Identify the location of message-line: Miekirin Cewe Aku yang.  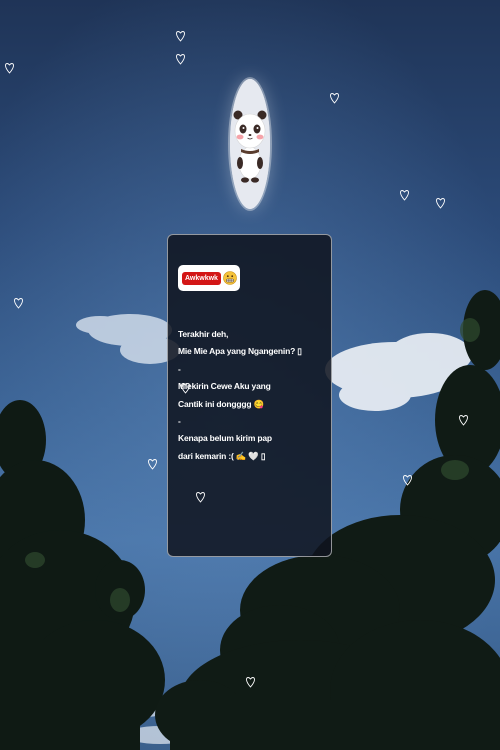
(224, 386).